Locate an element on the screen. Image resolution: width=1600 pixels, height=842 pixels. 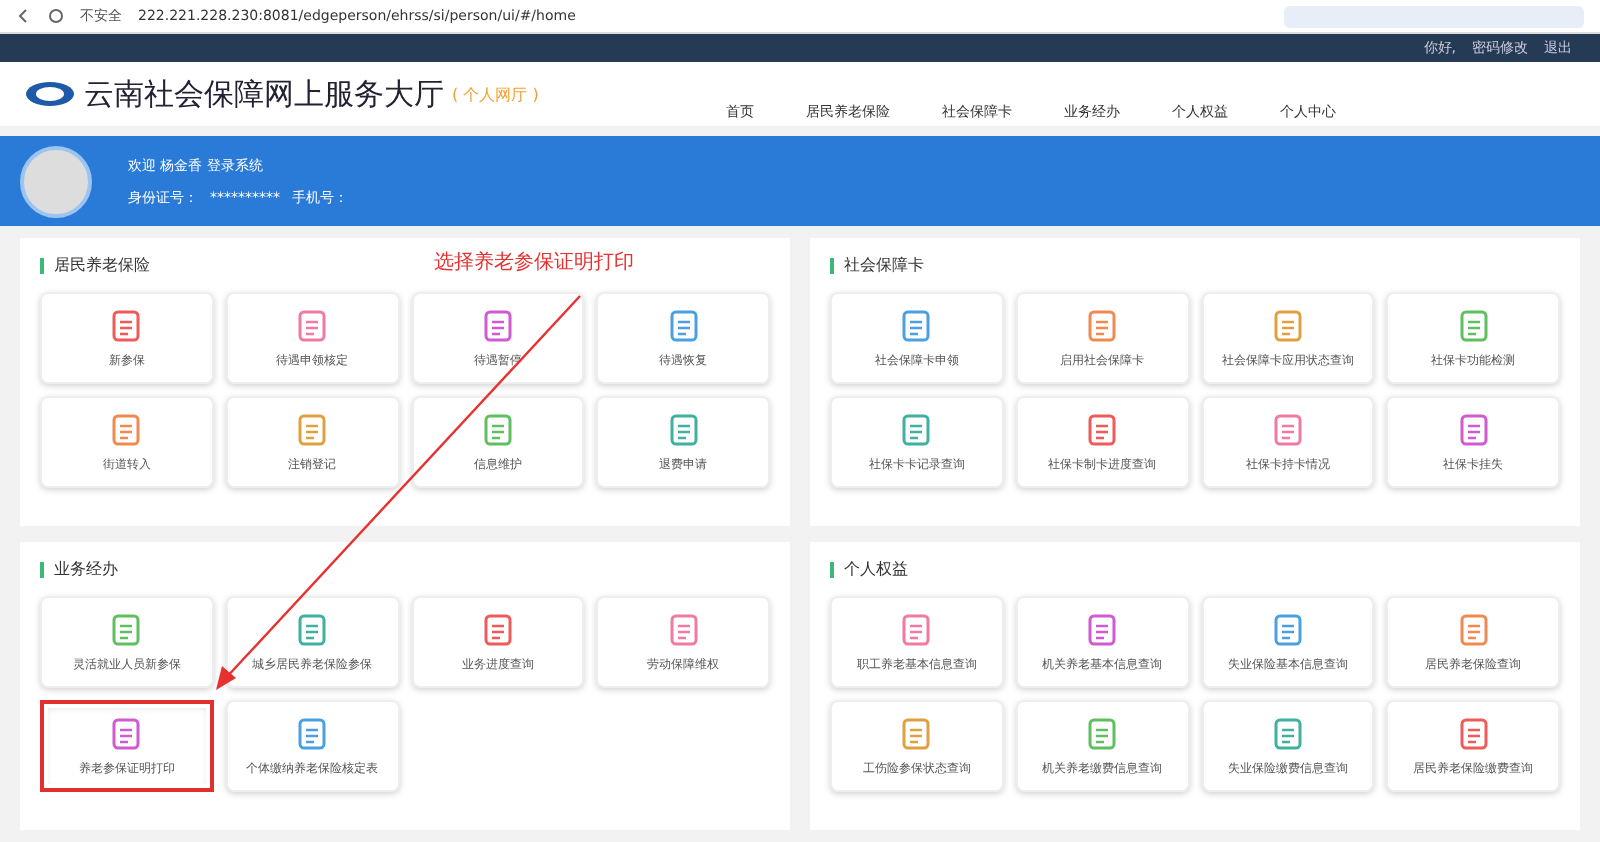
section-title: 居民养老保险 is located at coordinates (102, 265).